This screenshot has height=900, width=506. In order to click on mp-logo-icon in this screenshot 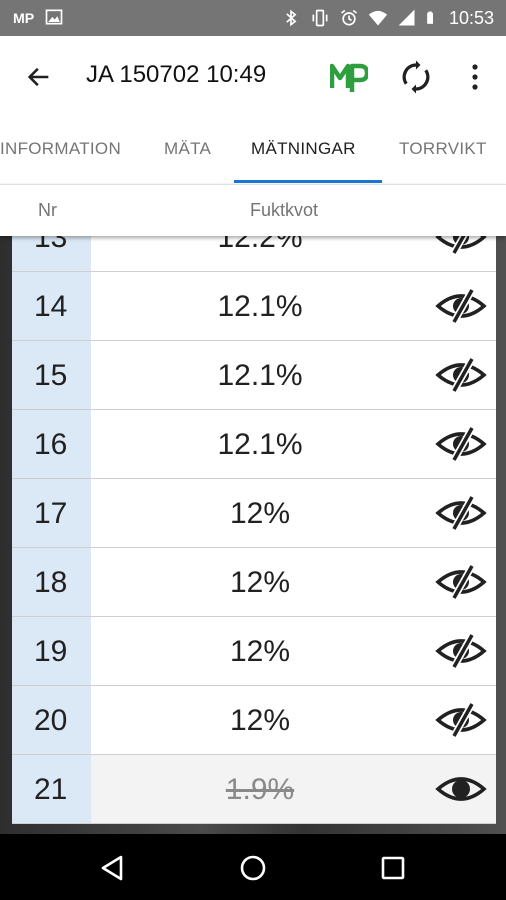, I will do `click(349, 77)`.